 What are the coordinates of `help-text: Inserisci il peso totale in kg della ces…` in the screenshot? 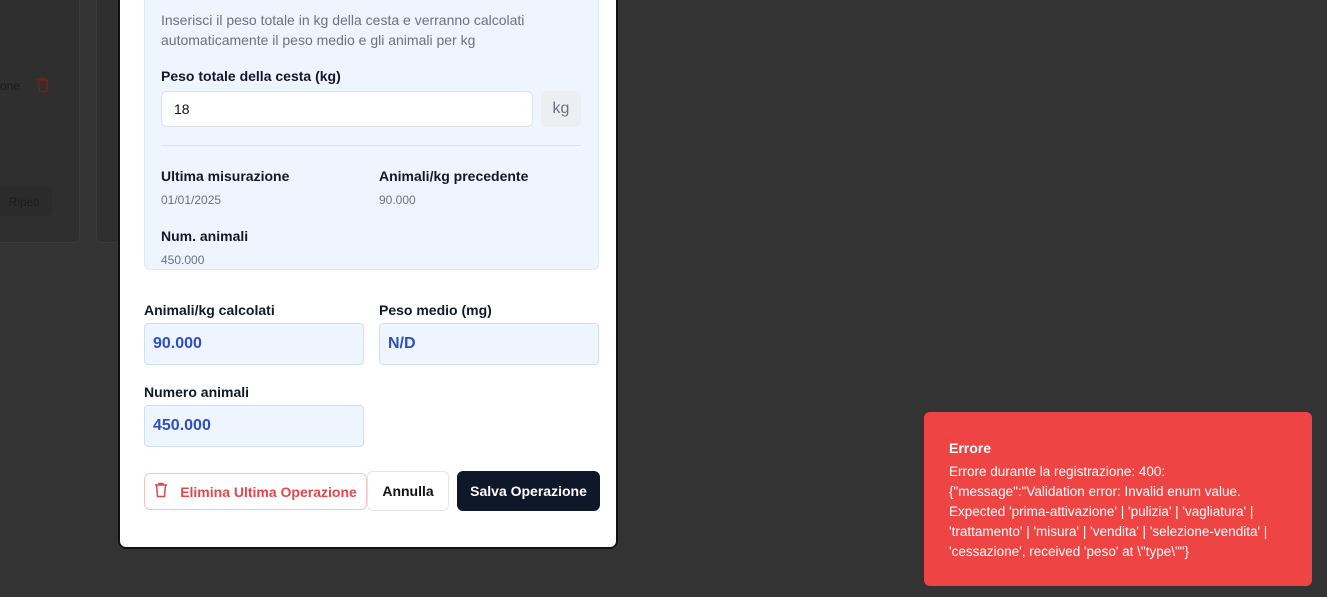 It's located at (343, 30).